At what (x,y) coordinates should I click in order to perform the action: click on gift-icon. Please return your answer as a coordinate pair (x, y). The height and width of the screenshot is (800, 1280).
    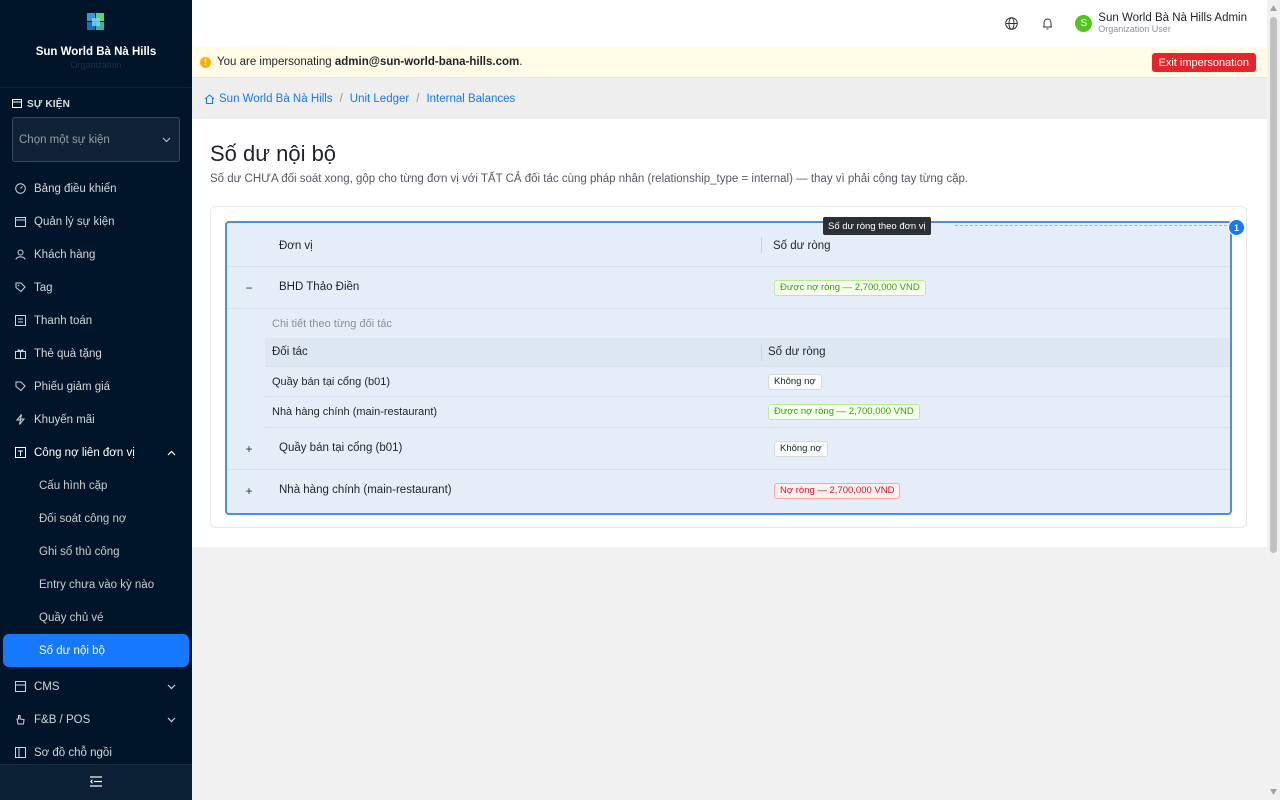
    Looking at the image, I should click on (20, 354).